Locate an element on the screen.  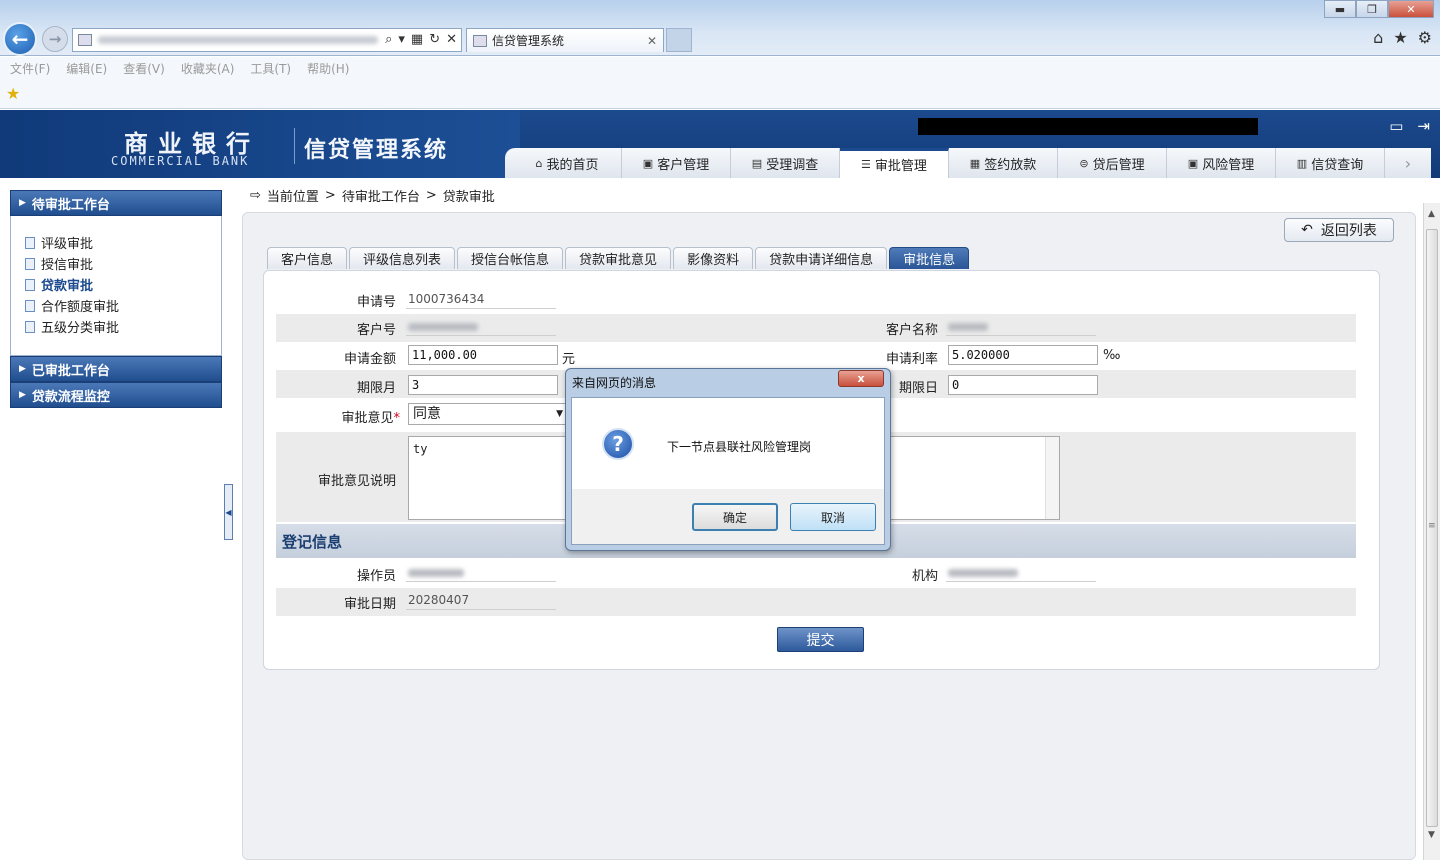
sidebar-item-five-class: 五级分类审批 is located at coordinates (123, 326).